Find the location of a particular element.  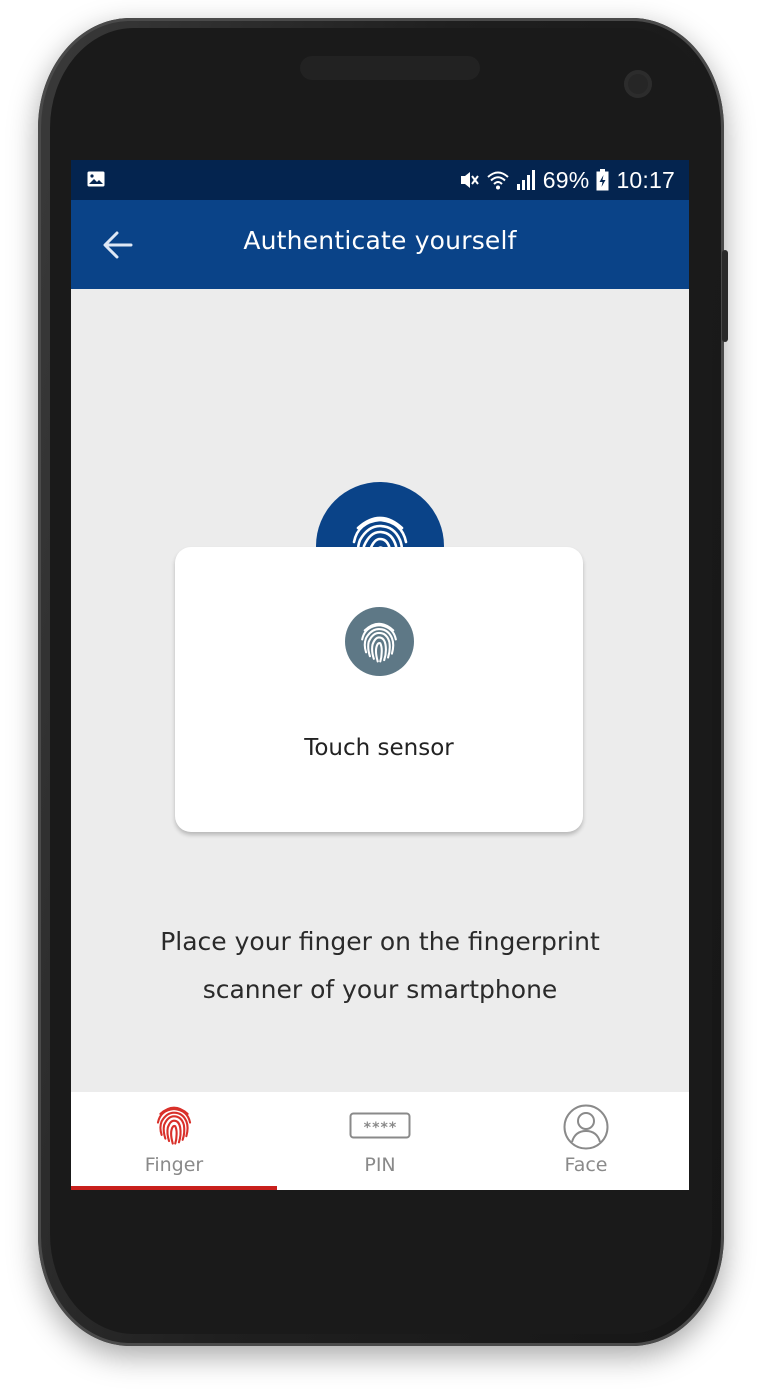

instruction-line-2: scanner of your smartphone is located at coordinates (380, 989).